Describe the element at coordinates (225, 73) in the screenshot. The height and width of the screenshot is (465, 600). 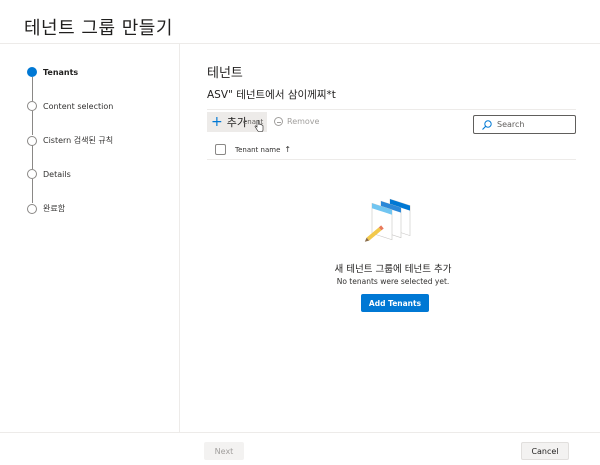
I see `section-title: 테넌트` at that location.